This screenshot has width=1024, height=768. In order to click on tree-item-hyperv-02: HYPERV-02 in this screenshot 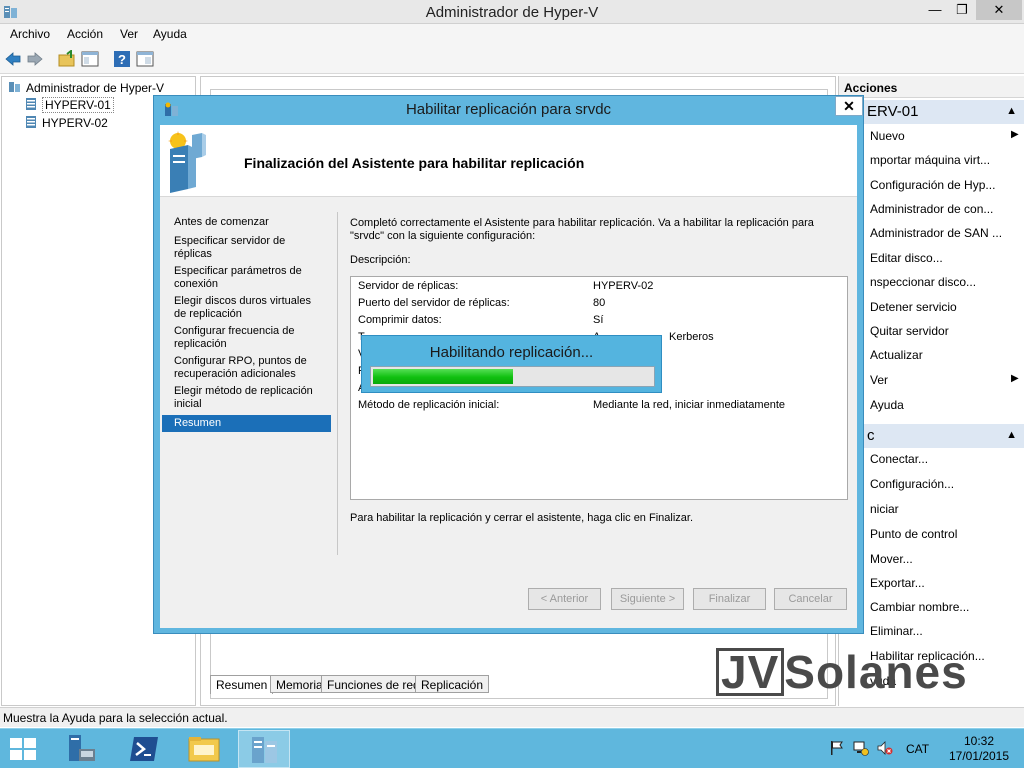, I will do `click(66, 123)`.